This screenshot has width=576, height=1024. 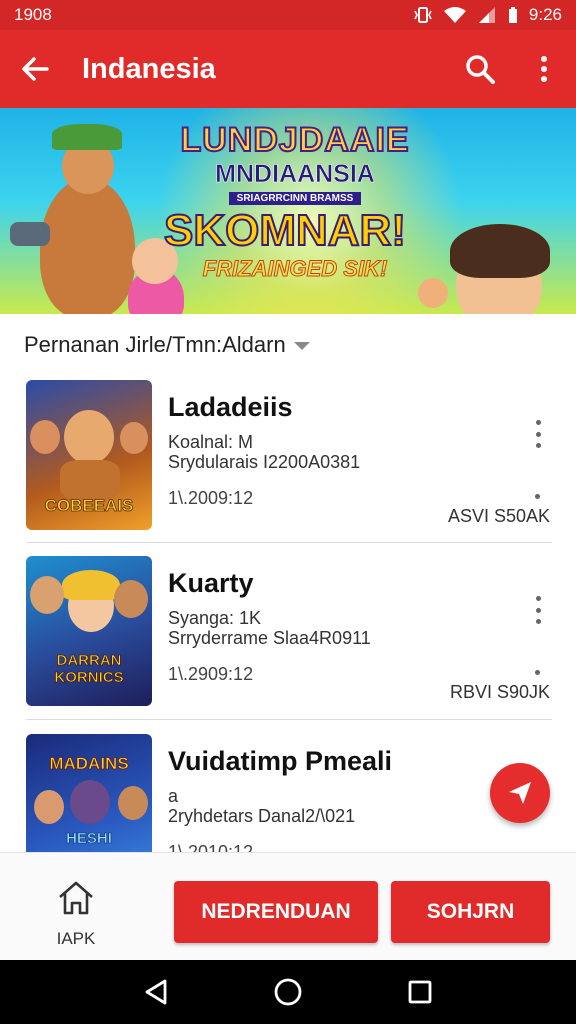 I want to click on nav-back-icon, so click(x=156, y=992).